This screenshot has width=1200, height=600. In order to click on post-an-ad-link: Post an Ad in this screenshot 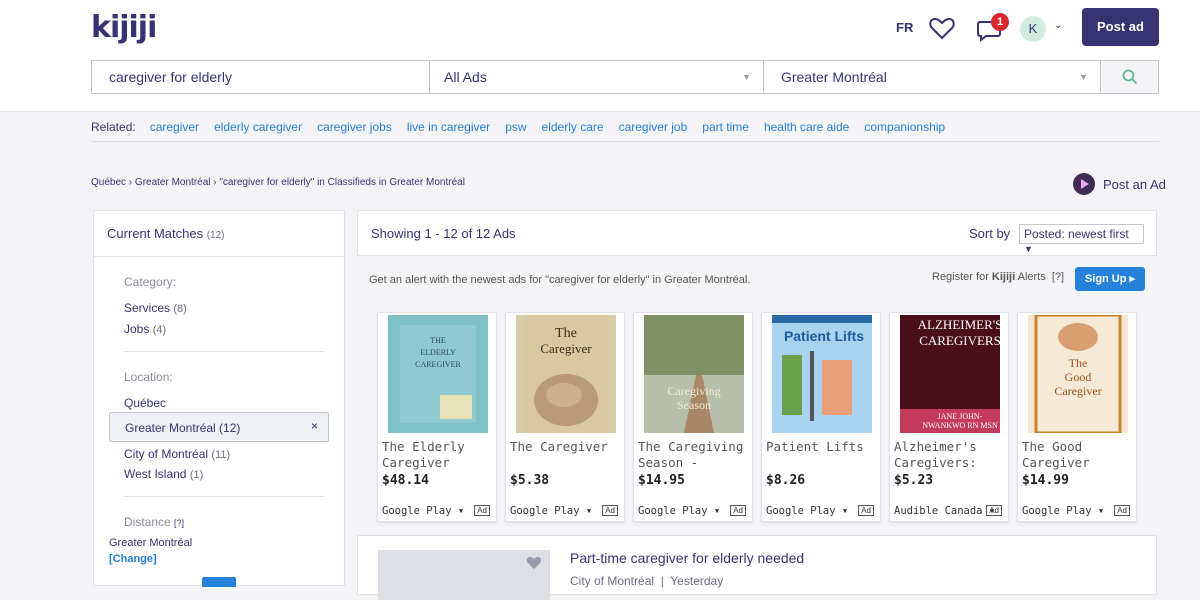, I will do `click(1119, 184)`.